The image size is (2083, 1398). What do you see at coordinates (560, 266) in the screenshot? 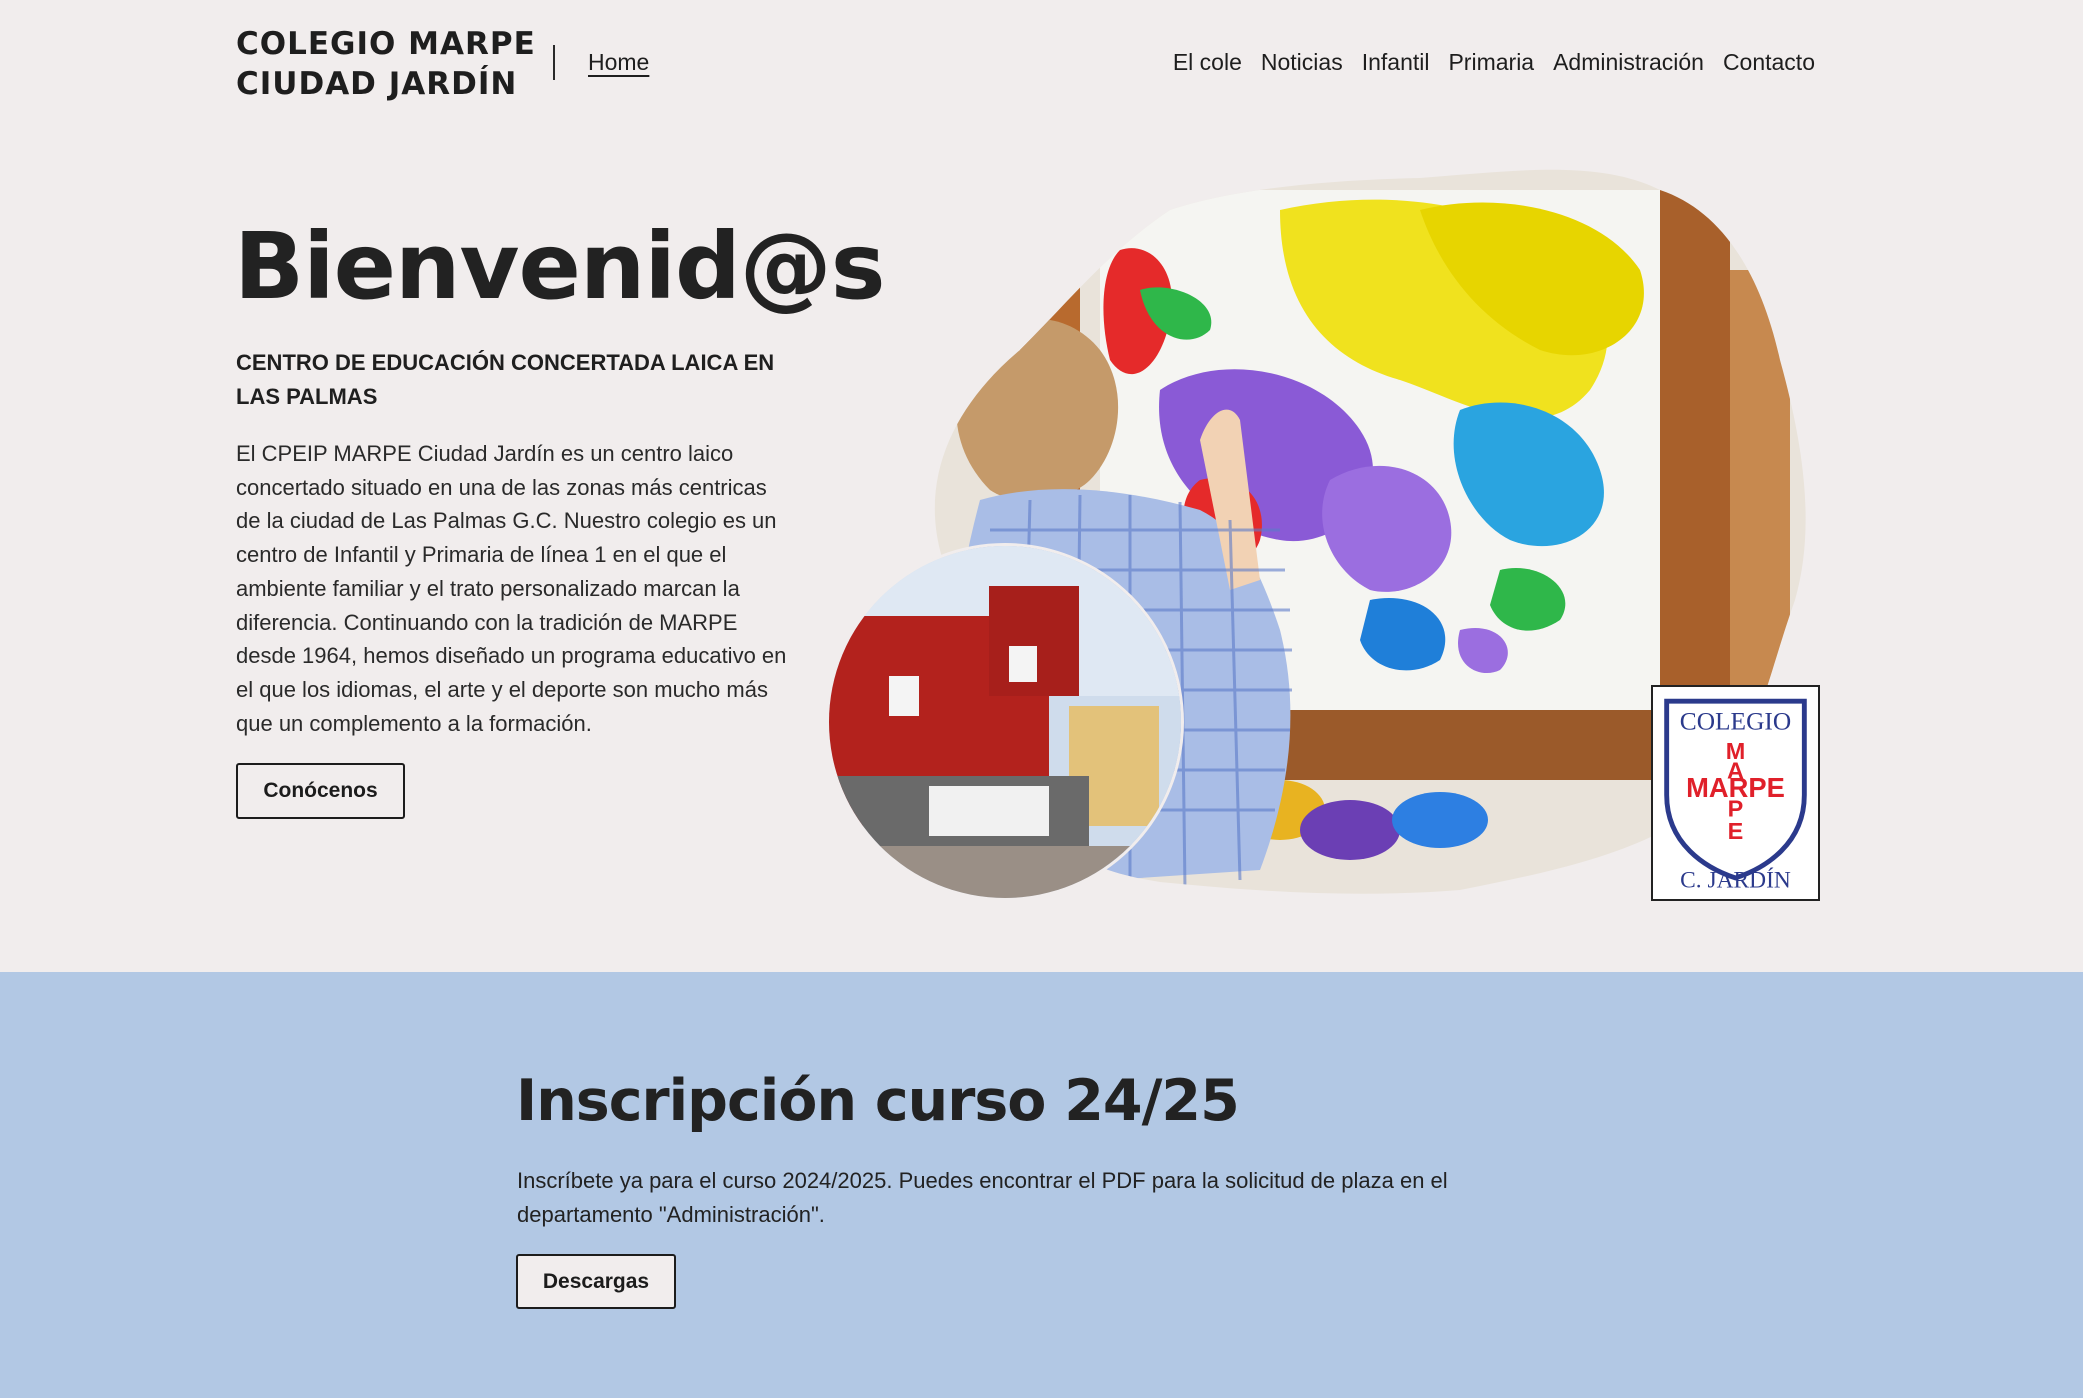
I see `hero-title: Bienvenid@s` at bounding box center [560, 266].